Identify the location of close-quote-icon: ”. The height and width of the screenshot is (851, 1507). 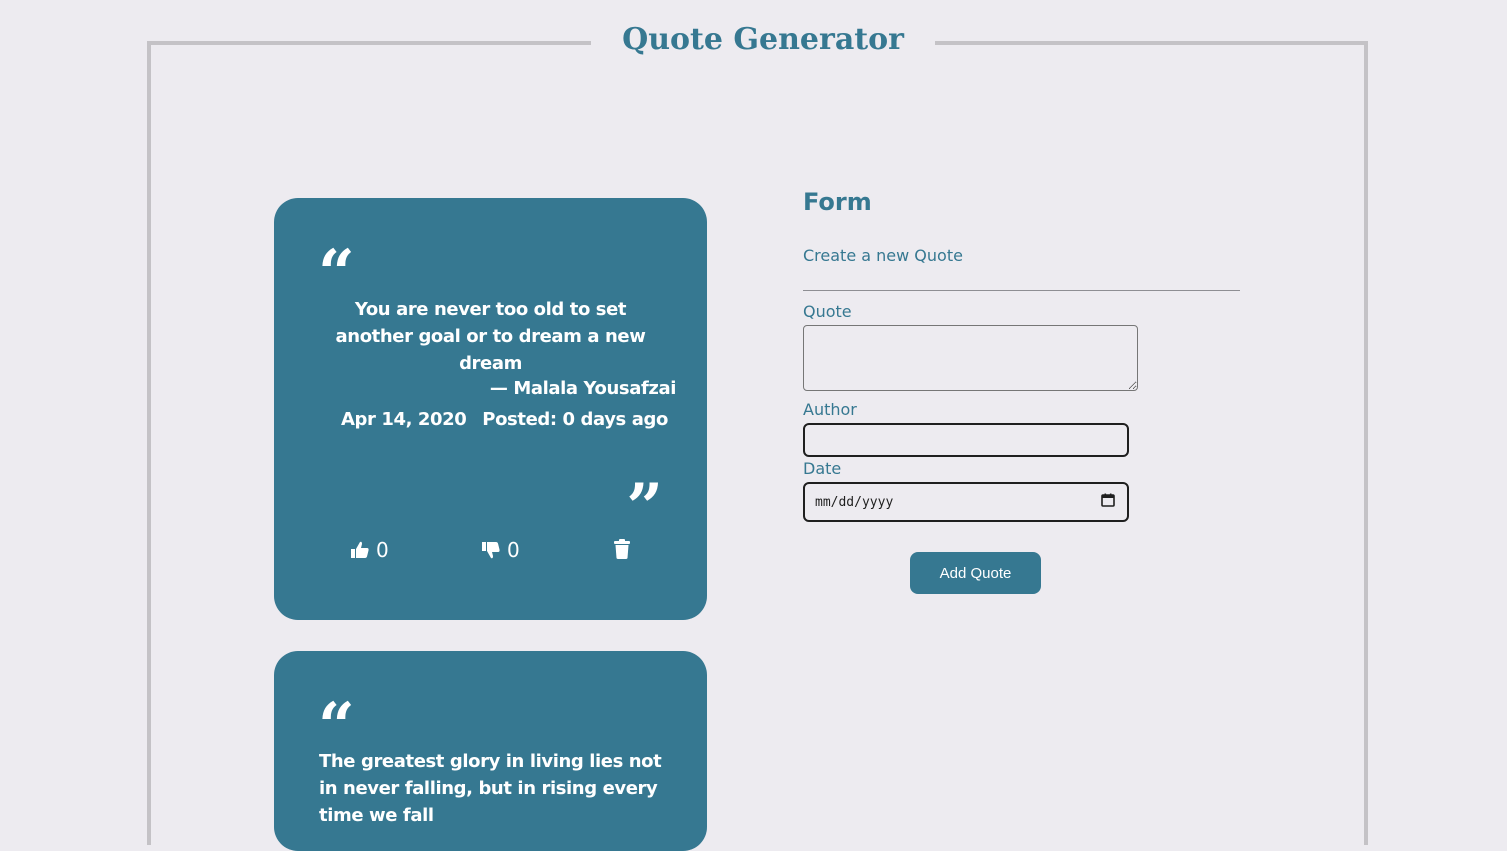
(644, 507).